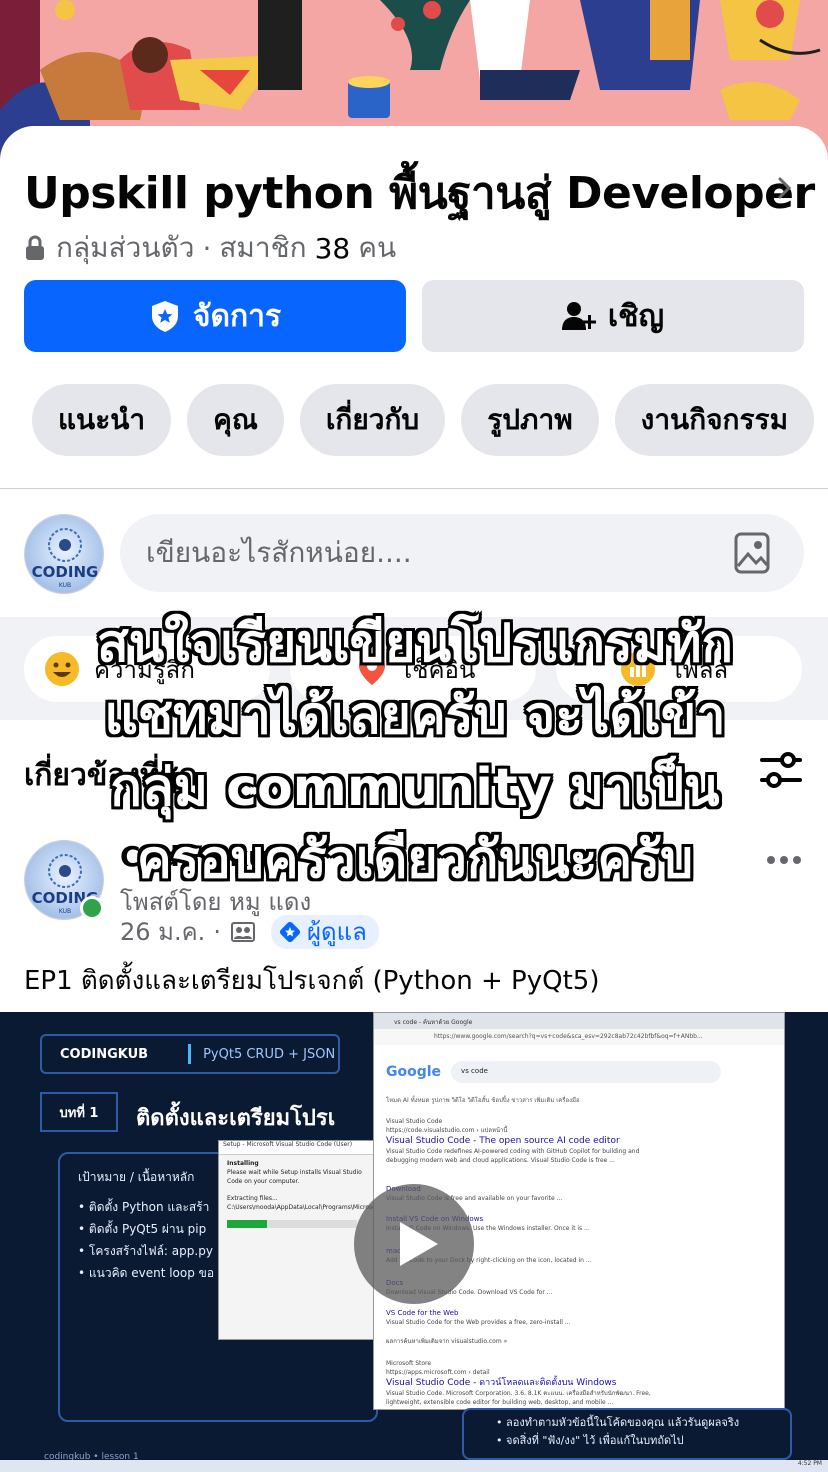 The image size is (828, 1472). Describe the element at coordinates (262, 248) in the screenshot. I see `members-label: สมาชิก` at that location.